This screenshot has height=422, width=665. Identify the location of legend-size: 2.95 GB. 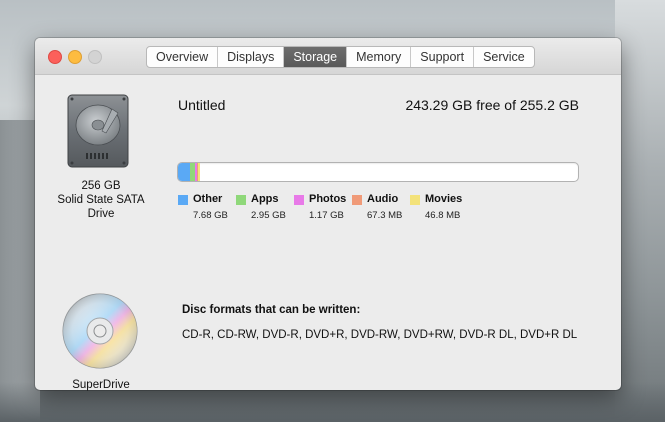
(268, 215).